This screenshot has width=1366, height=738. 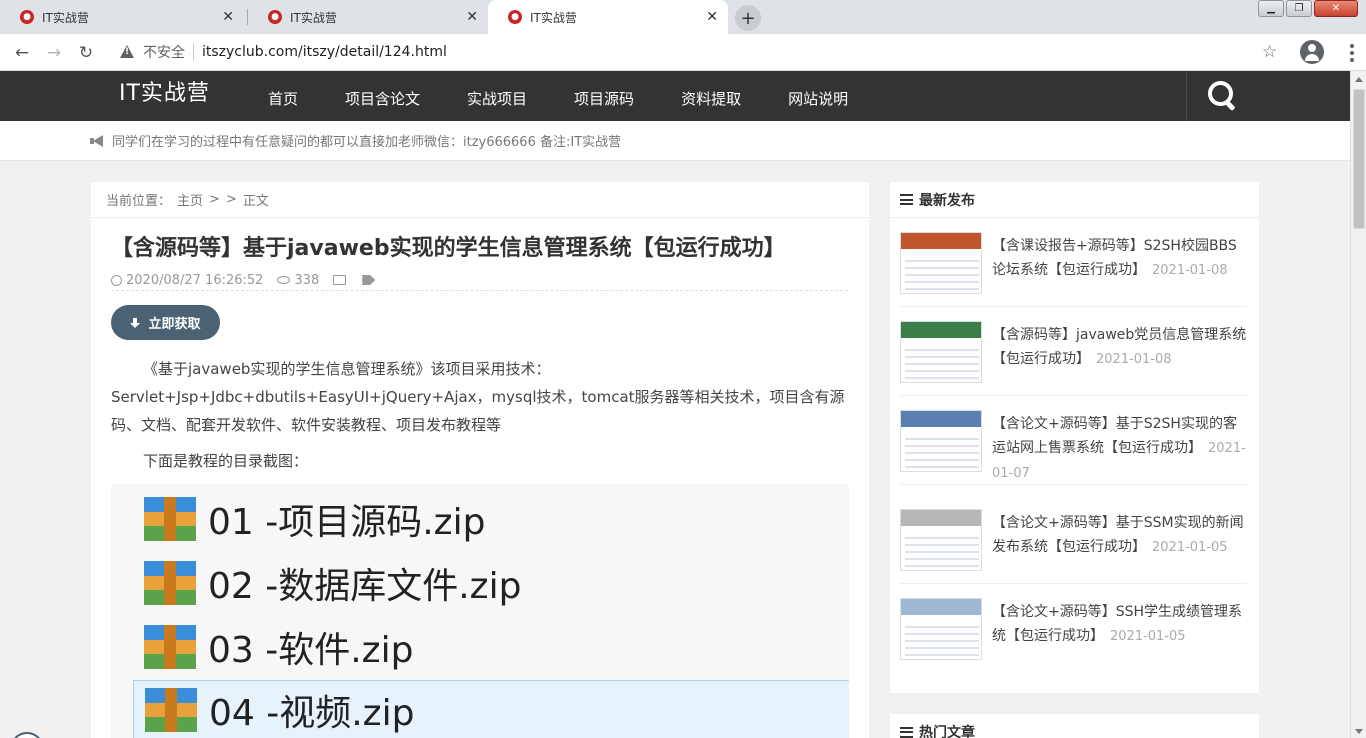 What do you see at coordinates (1186, 96) in the screenshot?
I see `nav-divider` at bounding box center [1186, 96].